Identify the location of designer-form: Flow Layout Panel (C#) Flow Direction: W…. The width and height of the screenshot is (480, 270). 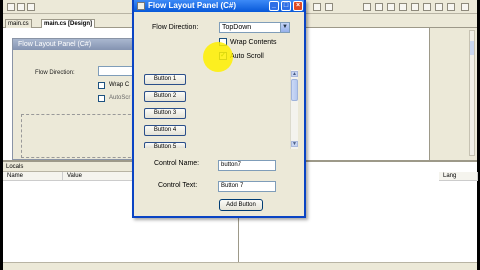
(74, 99).